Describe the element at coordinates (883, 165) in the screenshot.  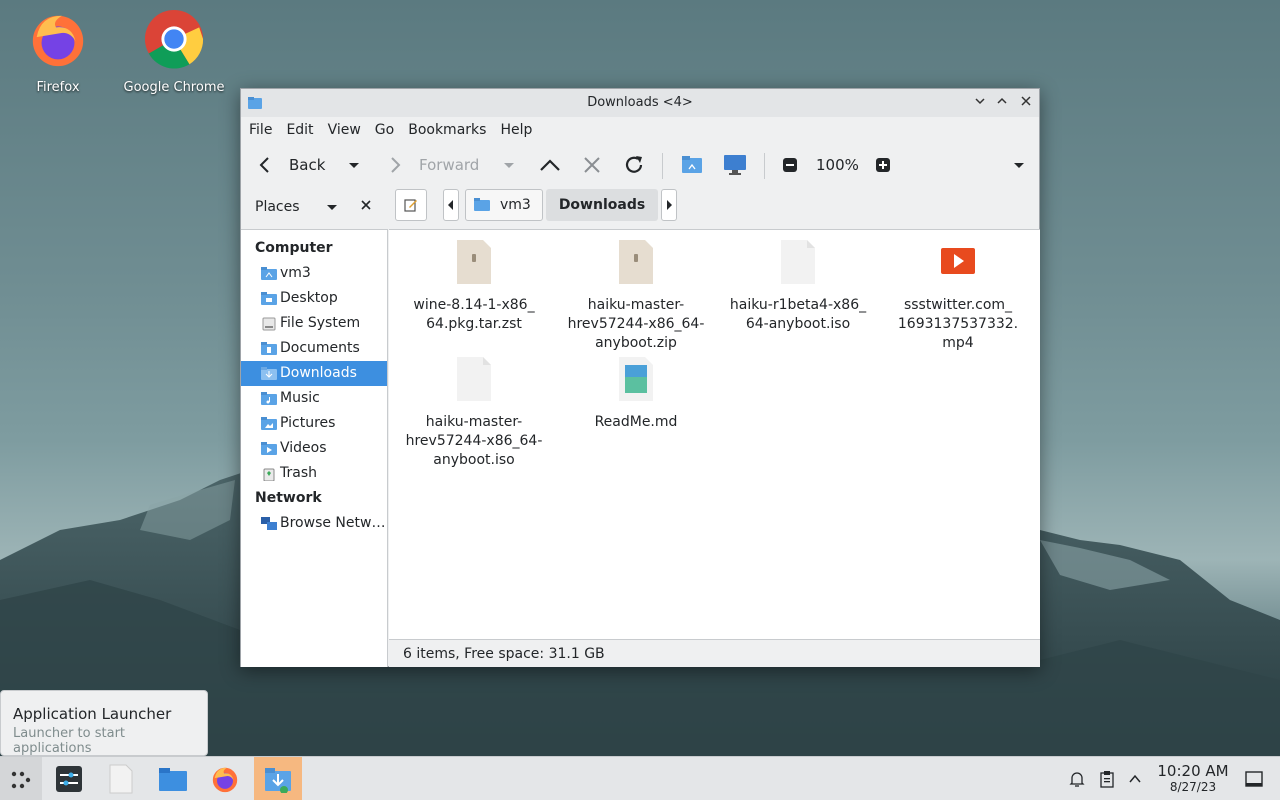
I see `zoom-in-button` at that location.